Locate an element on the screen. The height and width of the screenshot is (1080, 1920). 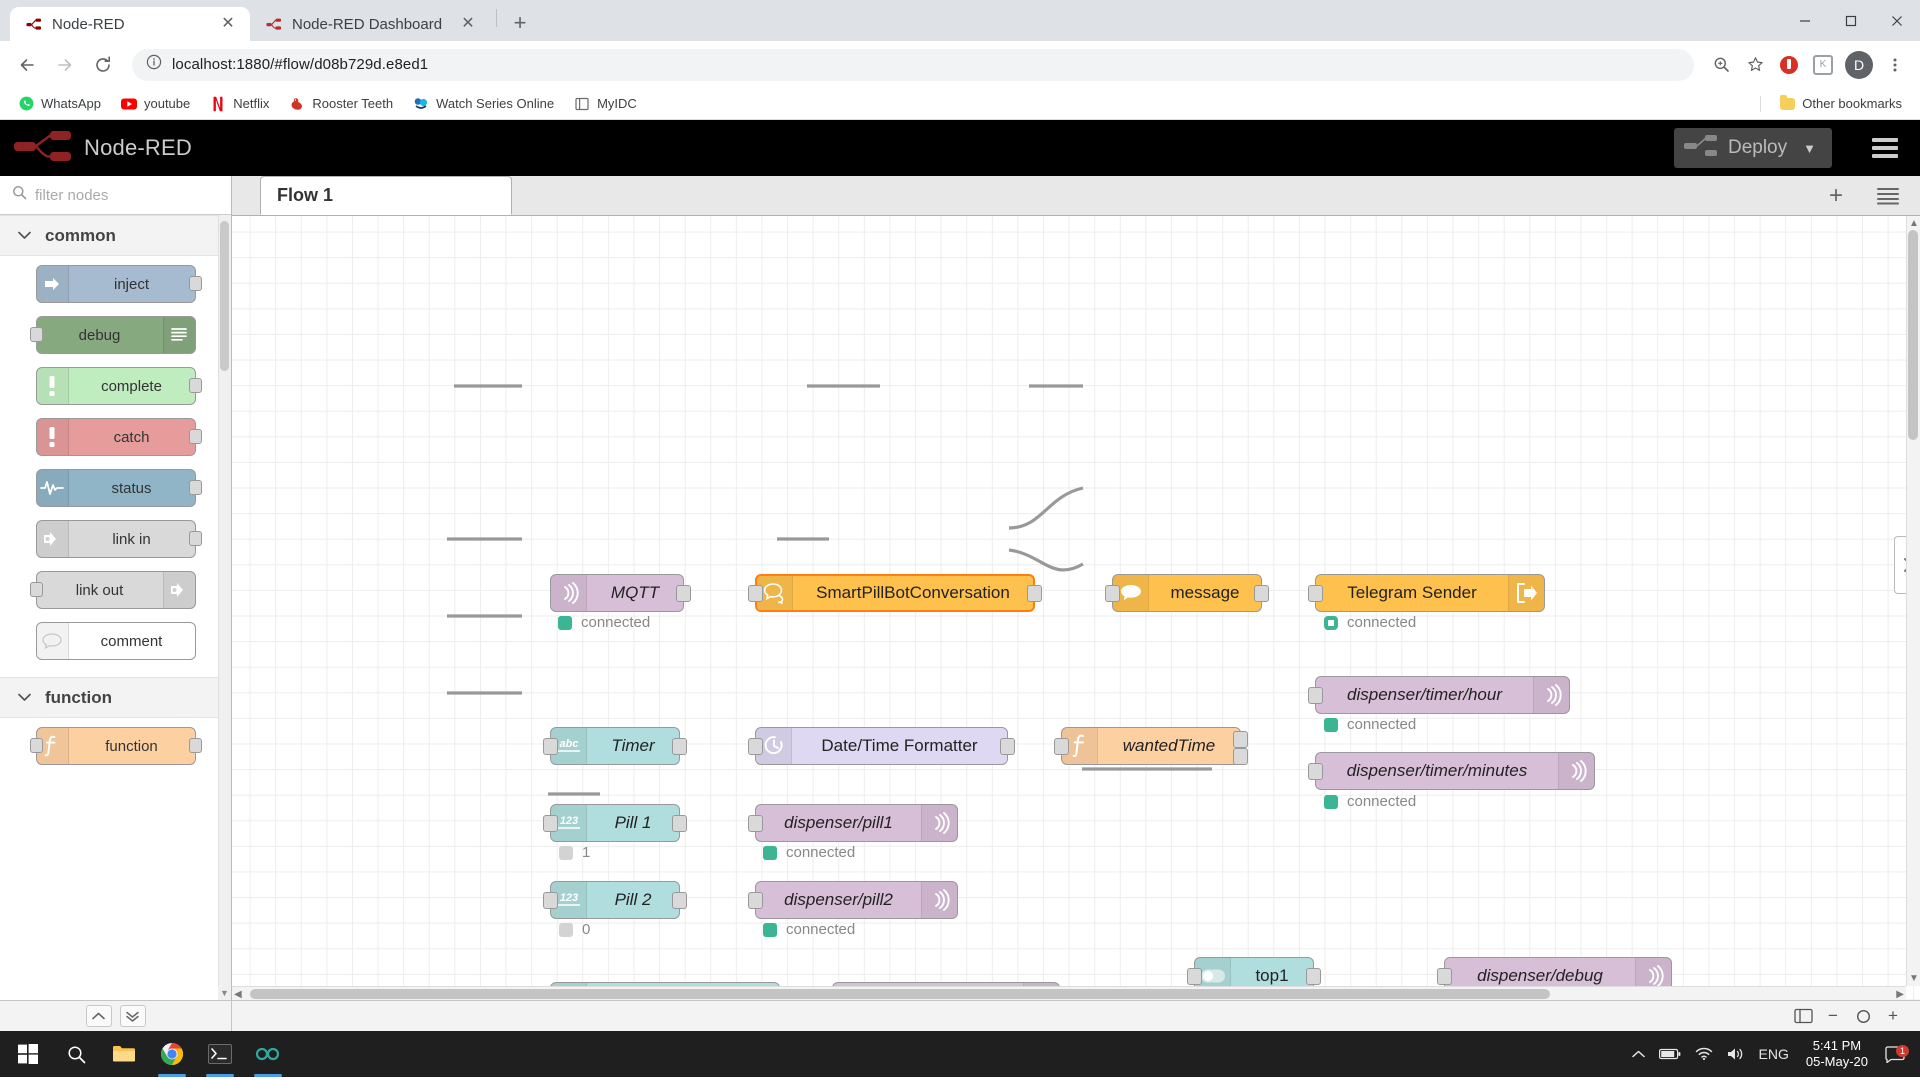
flow-node-smartpillbotconversation: SmartPillBotConversation is located at coordinates (895, 593).